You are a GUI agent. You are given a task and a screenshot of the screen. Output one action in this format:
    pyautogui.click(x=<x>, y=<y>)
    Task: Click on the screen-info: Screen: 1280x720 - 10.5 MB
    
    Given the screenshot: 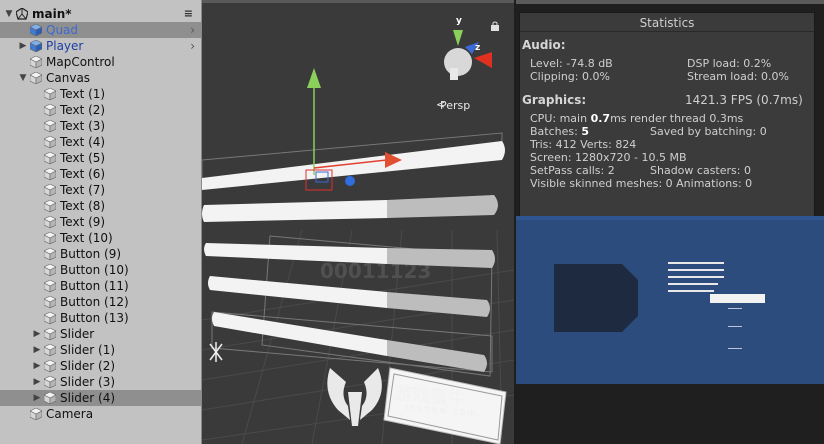 What is the action you would take?
    pyautogui.click(x=608, y=157)
    